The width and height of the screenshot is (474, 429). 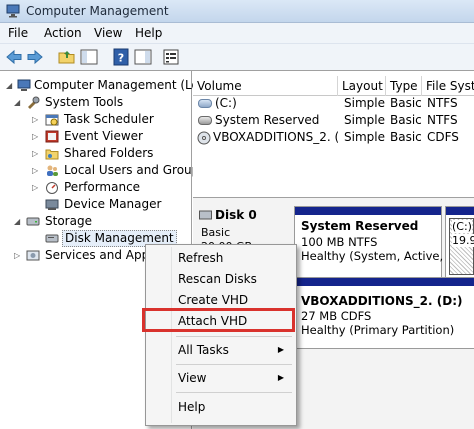 I want to click on shared-folder-icon, so click(x=52, y=154).